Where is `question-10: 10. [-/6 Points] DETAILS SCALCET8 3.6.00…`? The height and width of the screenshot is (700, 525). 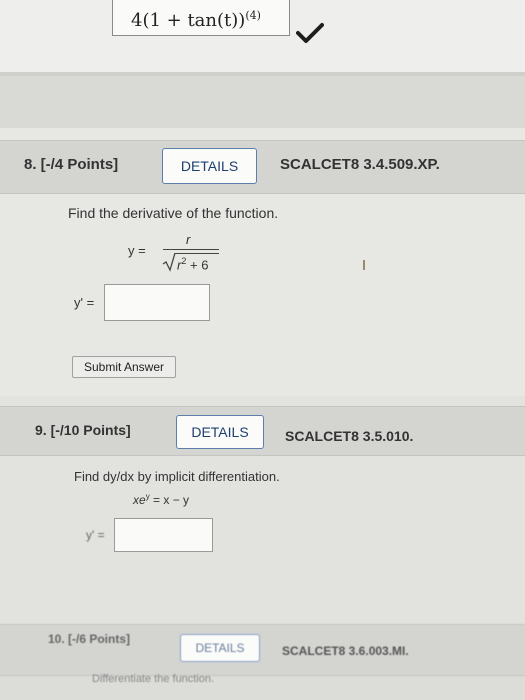 question-10: 10. [-/6 Points] DETAILS SCALCET8 3.6.00… is located at coordinates (262, 662).